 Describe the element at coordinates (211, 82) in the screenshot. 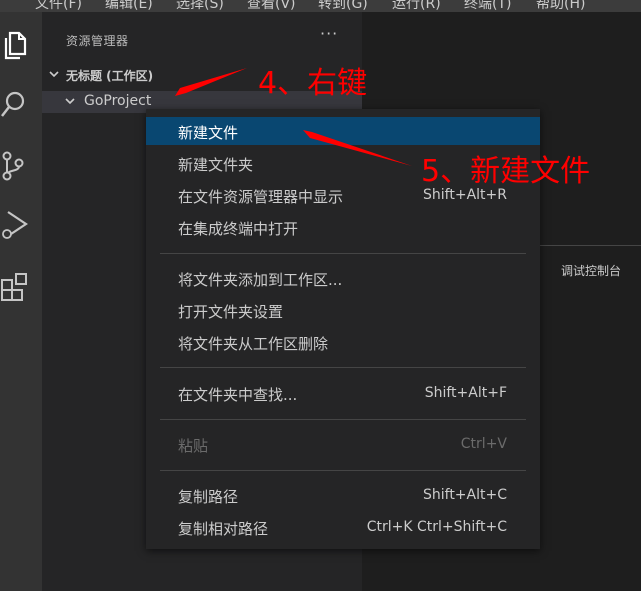

I see `arrow-step4` at that location.